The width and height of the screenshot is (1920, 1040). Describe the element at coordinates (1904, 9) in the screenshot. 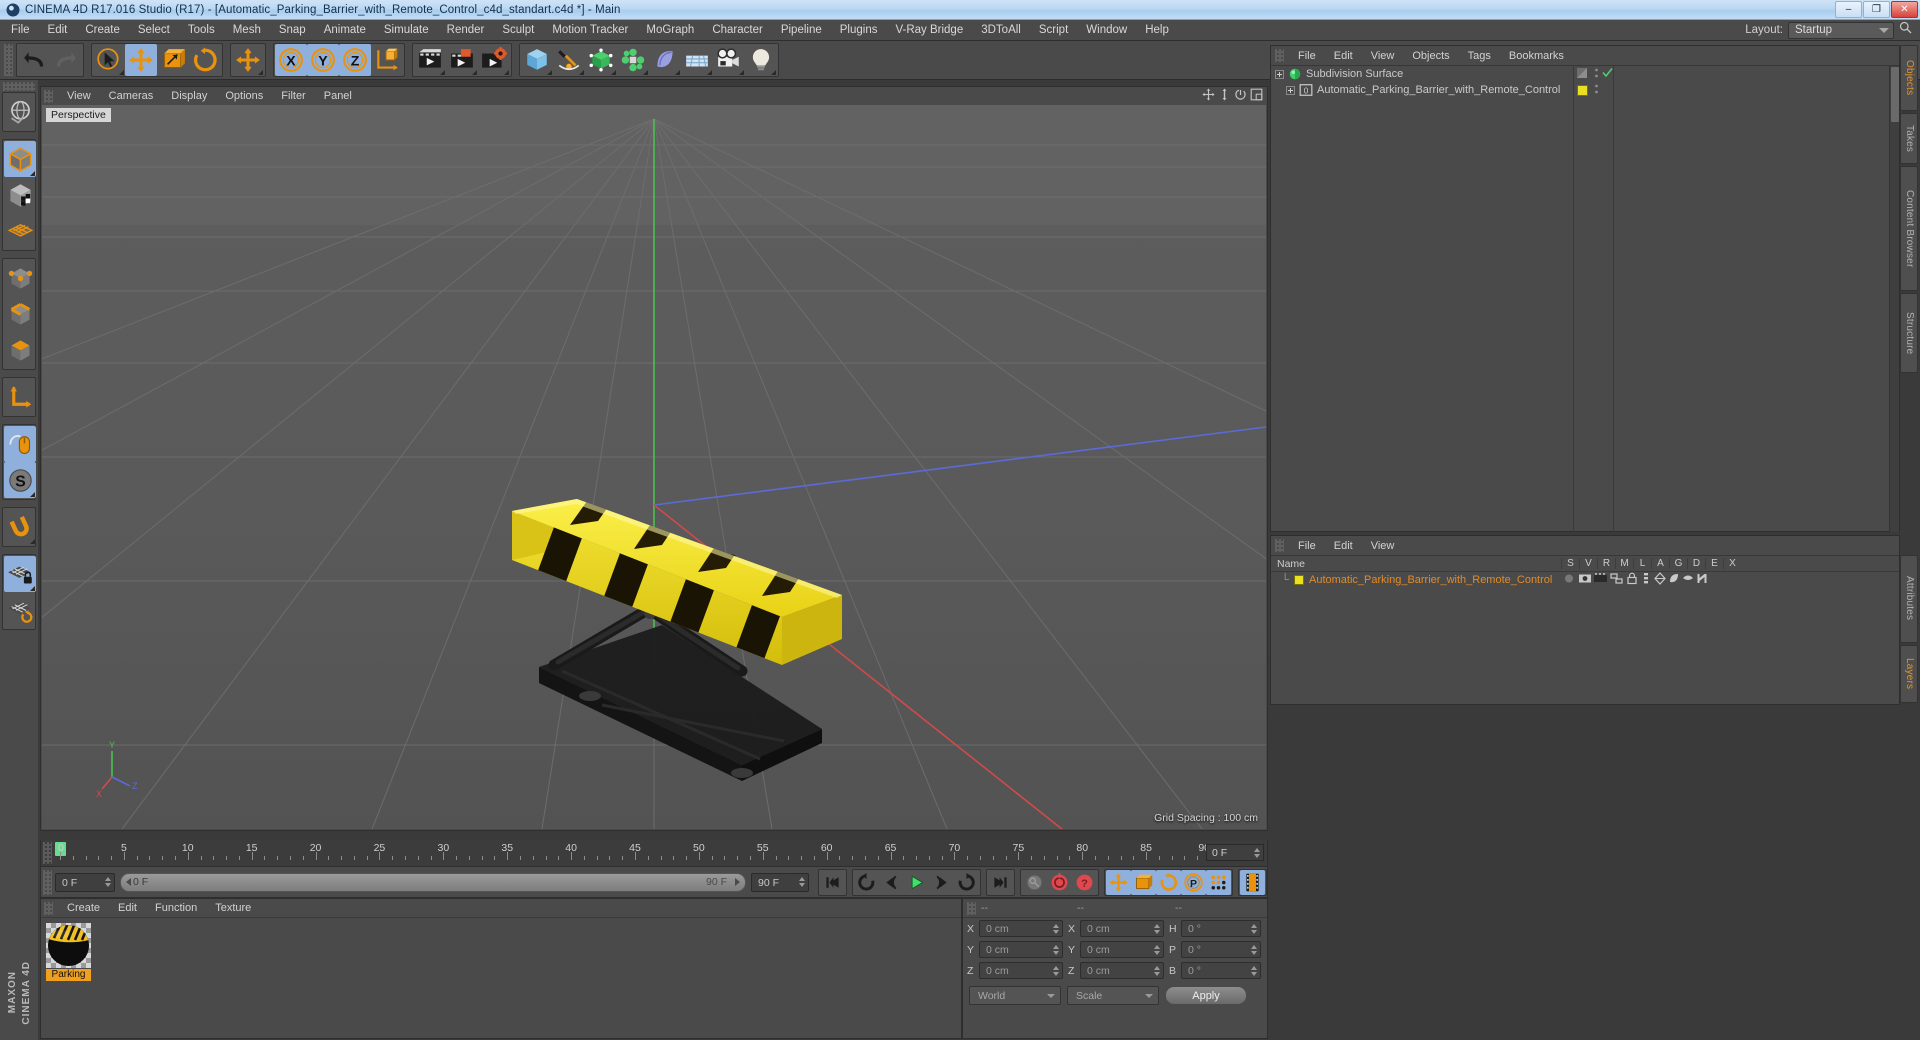

I see `close-button: ✕` at that location.